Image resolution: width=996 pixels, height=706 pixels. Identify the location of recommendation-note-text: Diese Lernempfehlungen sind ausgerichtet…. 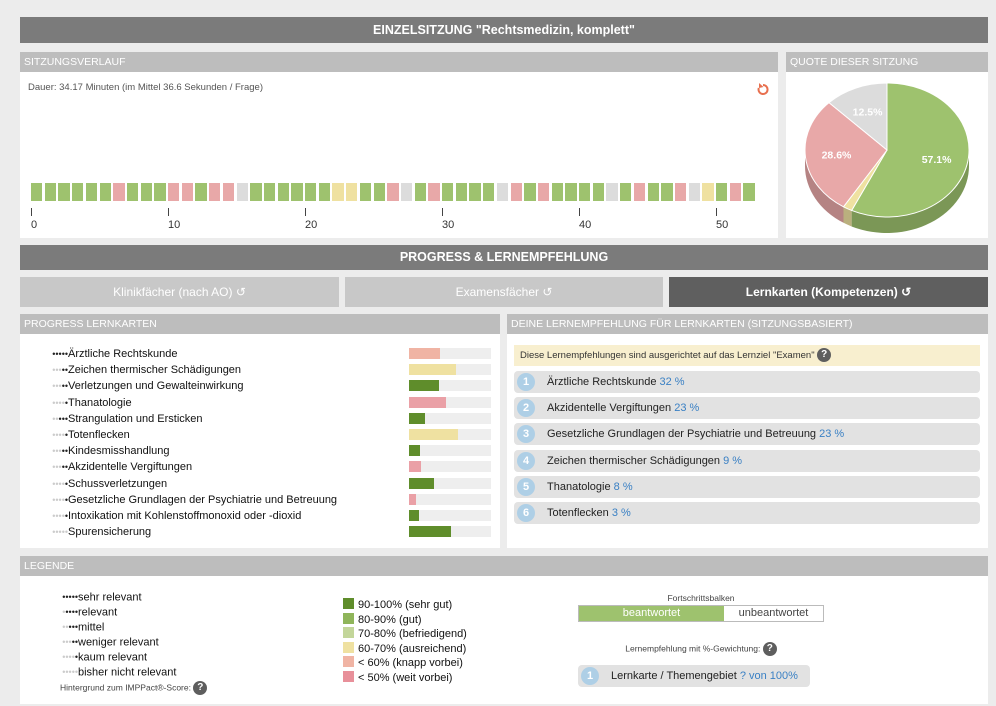
(667, 355).